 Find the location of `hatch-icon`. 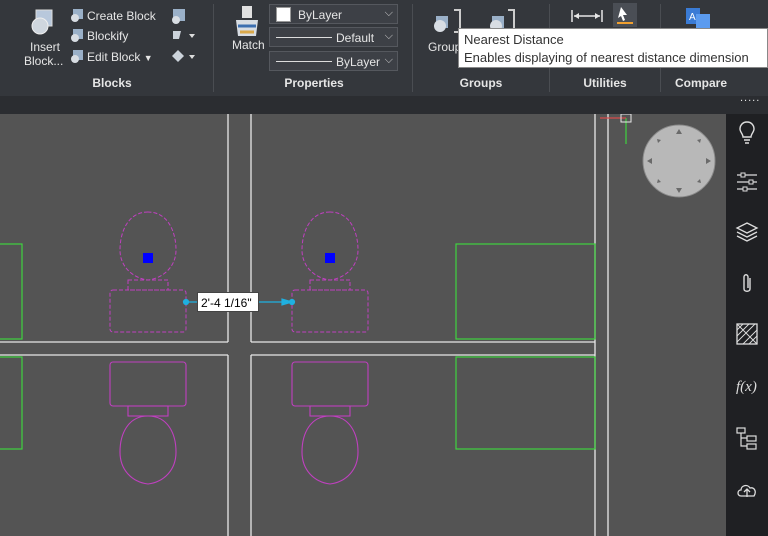

hatch-icon is located at coordinates (747, 334).